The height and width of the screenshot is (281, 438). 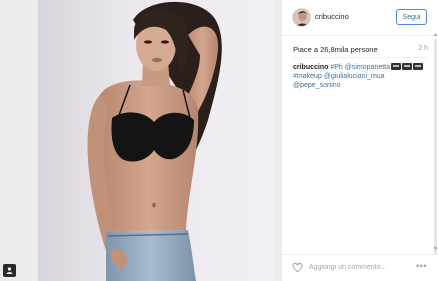 What do you see at coordinates (307, 76) in the screenshot?
I see `hashtag-makeup: #makeup` at bounding box center [307, 76].